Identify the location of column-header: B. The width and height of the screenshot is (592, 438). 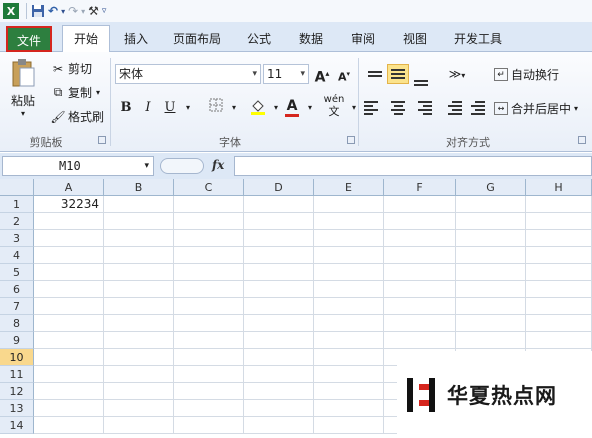
(139, 187).